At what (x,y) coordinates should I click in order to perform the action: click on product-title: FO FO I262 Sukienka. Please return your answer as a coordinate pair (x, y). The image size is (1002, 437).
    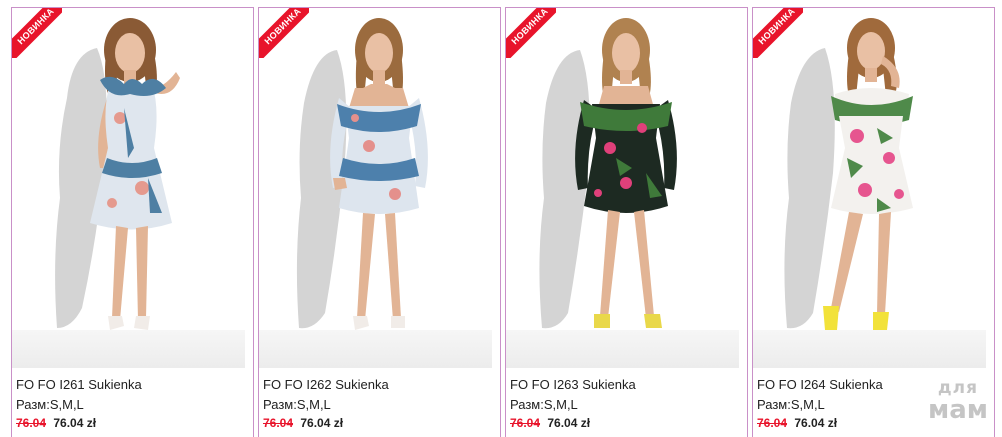
    Looking at the image, I should click on (326, 384).